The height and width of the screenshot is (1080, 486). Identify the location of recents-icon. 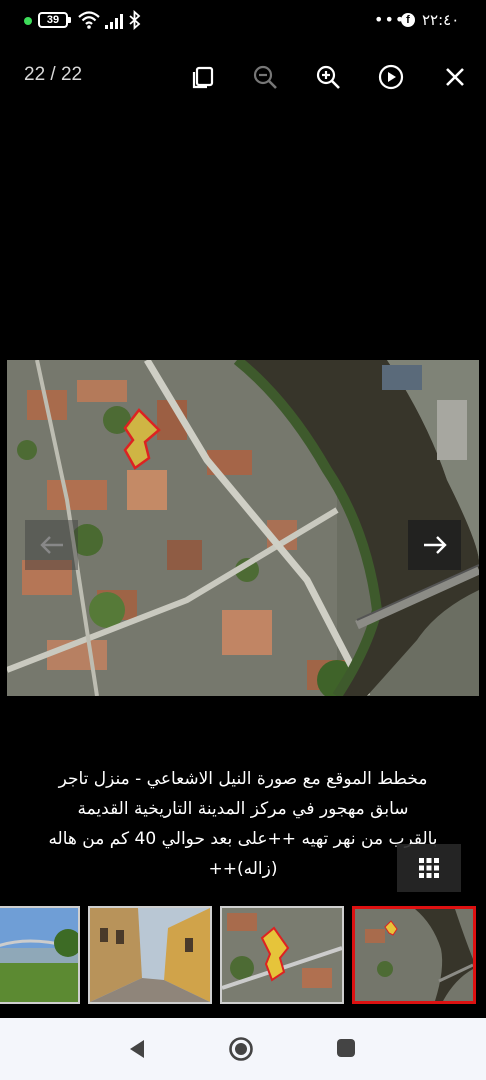
(346, 1048).